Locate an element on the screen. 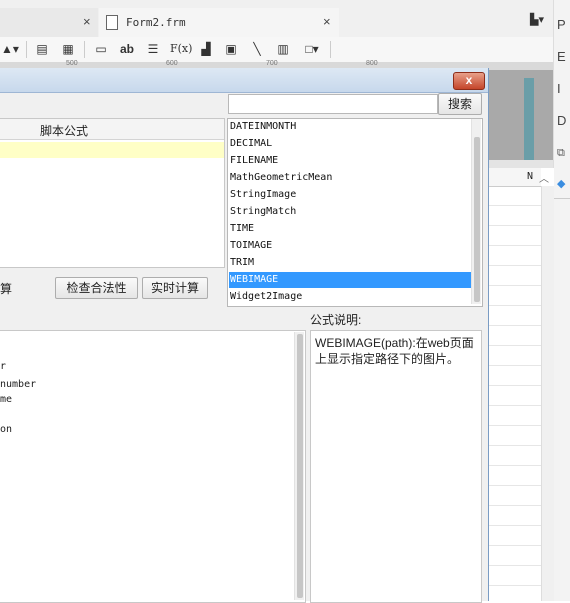 Image resolution: width=570 pixels, height=603 pixels. list-item: TOIMAGE is located at coordinates (350, 246).